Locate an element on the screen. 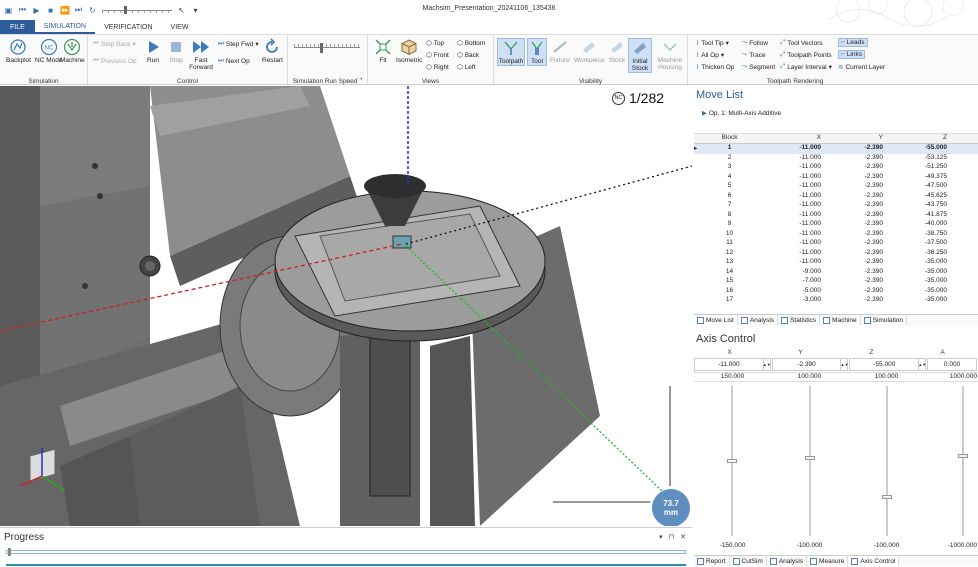 Image resolution: width=978 pixels, height=567 pixels. table-row: 13 -11.000 -2.390 -35.000 is located at coordinates (836, 263).